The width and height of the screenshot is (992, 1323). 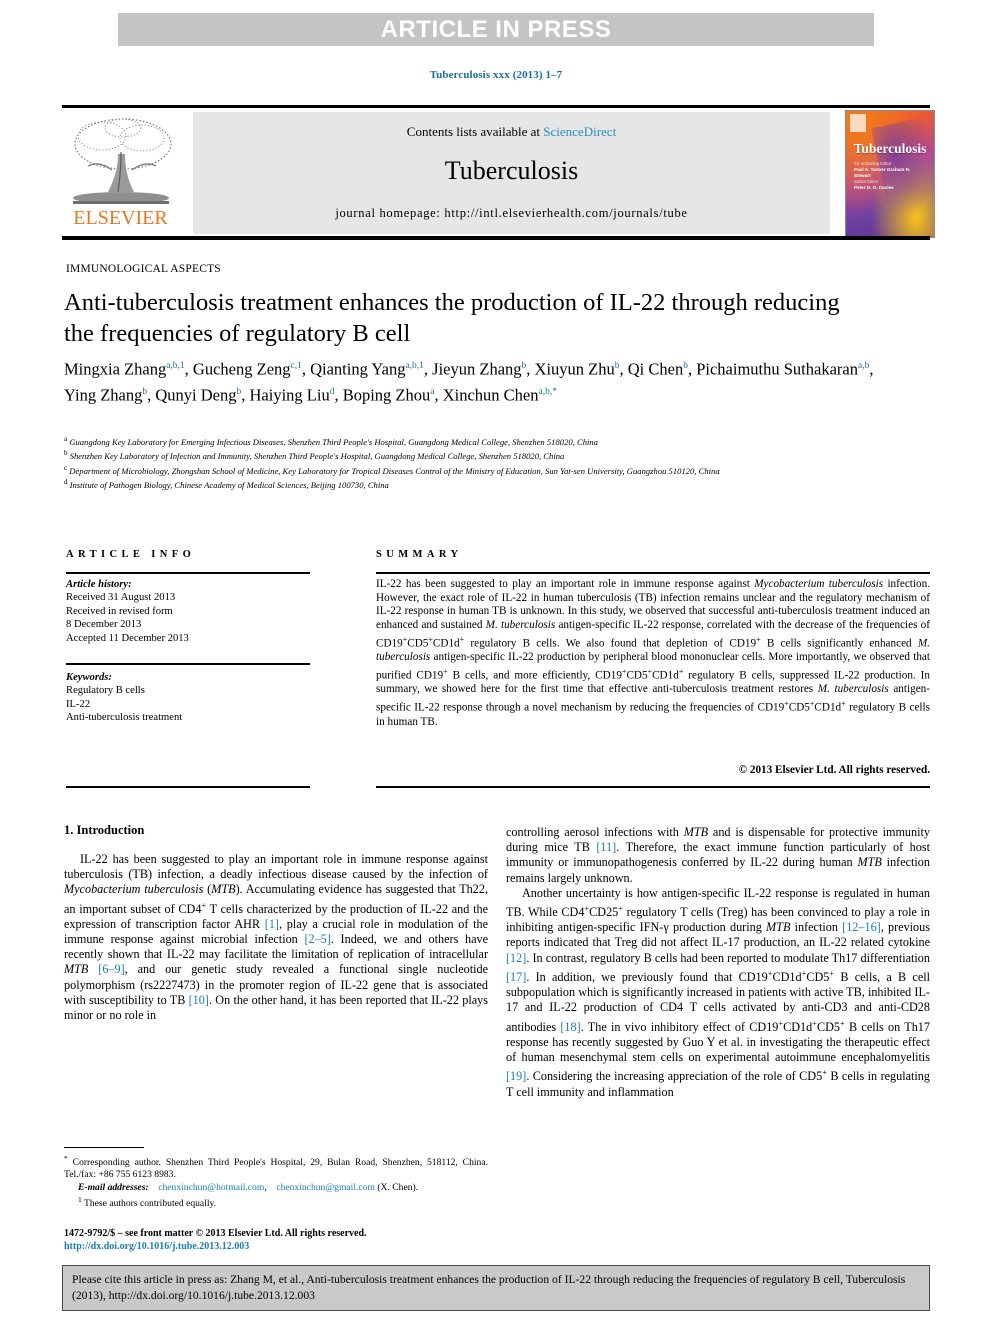 What do you see at coordinates (873, 163) in the screenshot?
I see `cover-editor-label: Co-ordinating Editor` at bounding box center [873, 163].